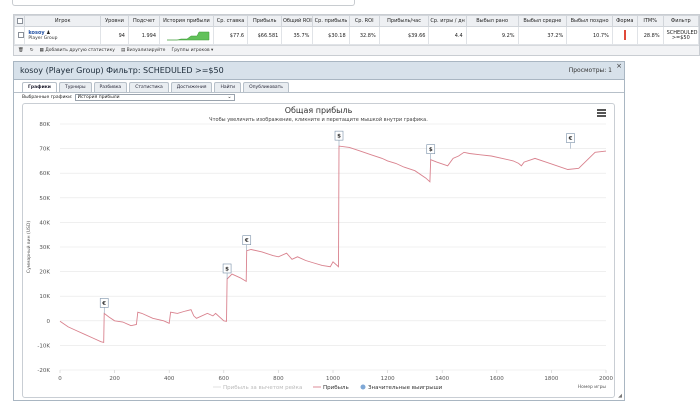 The image size is (700, 403). Describe the element at coordinates (364, 21) in the screenshot. I see `column-header: Ср. ROI` at that location.